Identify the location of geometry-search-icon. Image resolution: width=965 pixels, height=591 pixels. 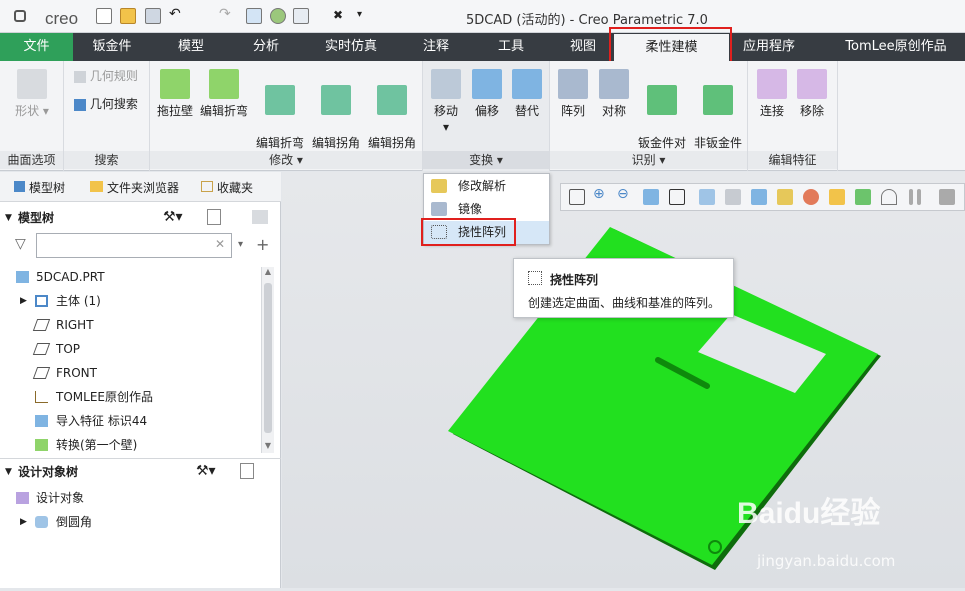
(80, 104).